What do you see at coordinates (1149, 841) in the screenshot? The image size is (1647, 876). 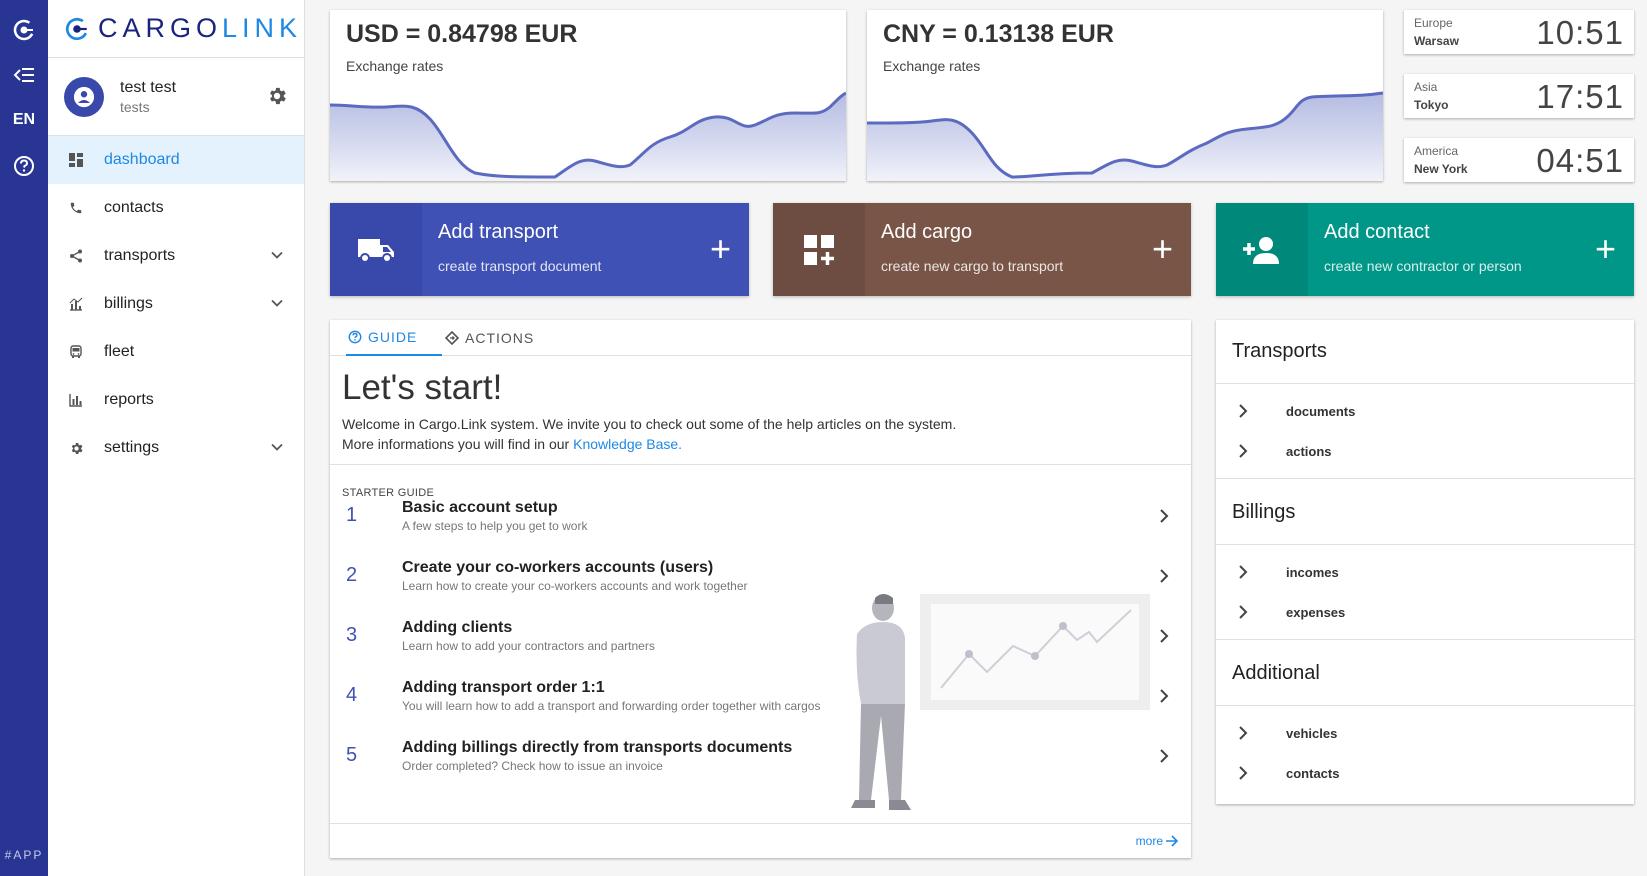 I see `more-label: more` at bounding box center [1149, 841].